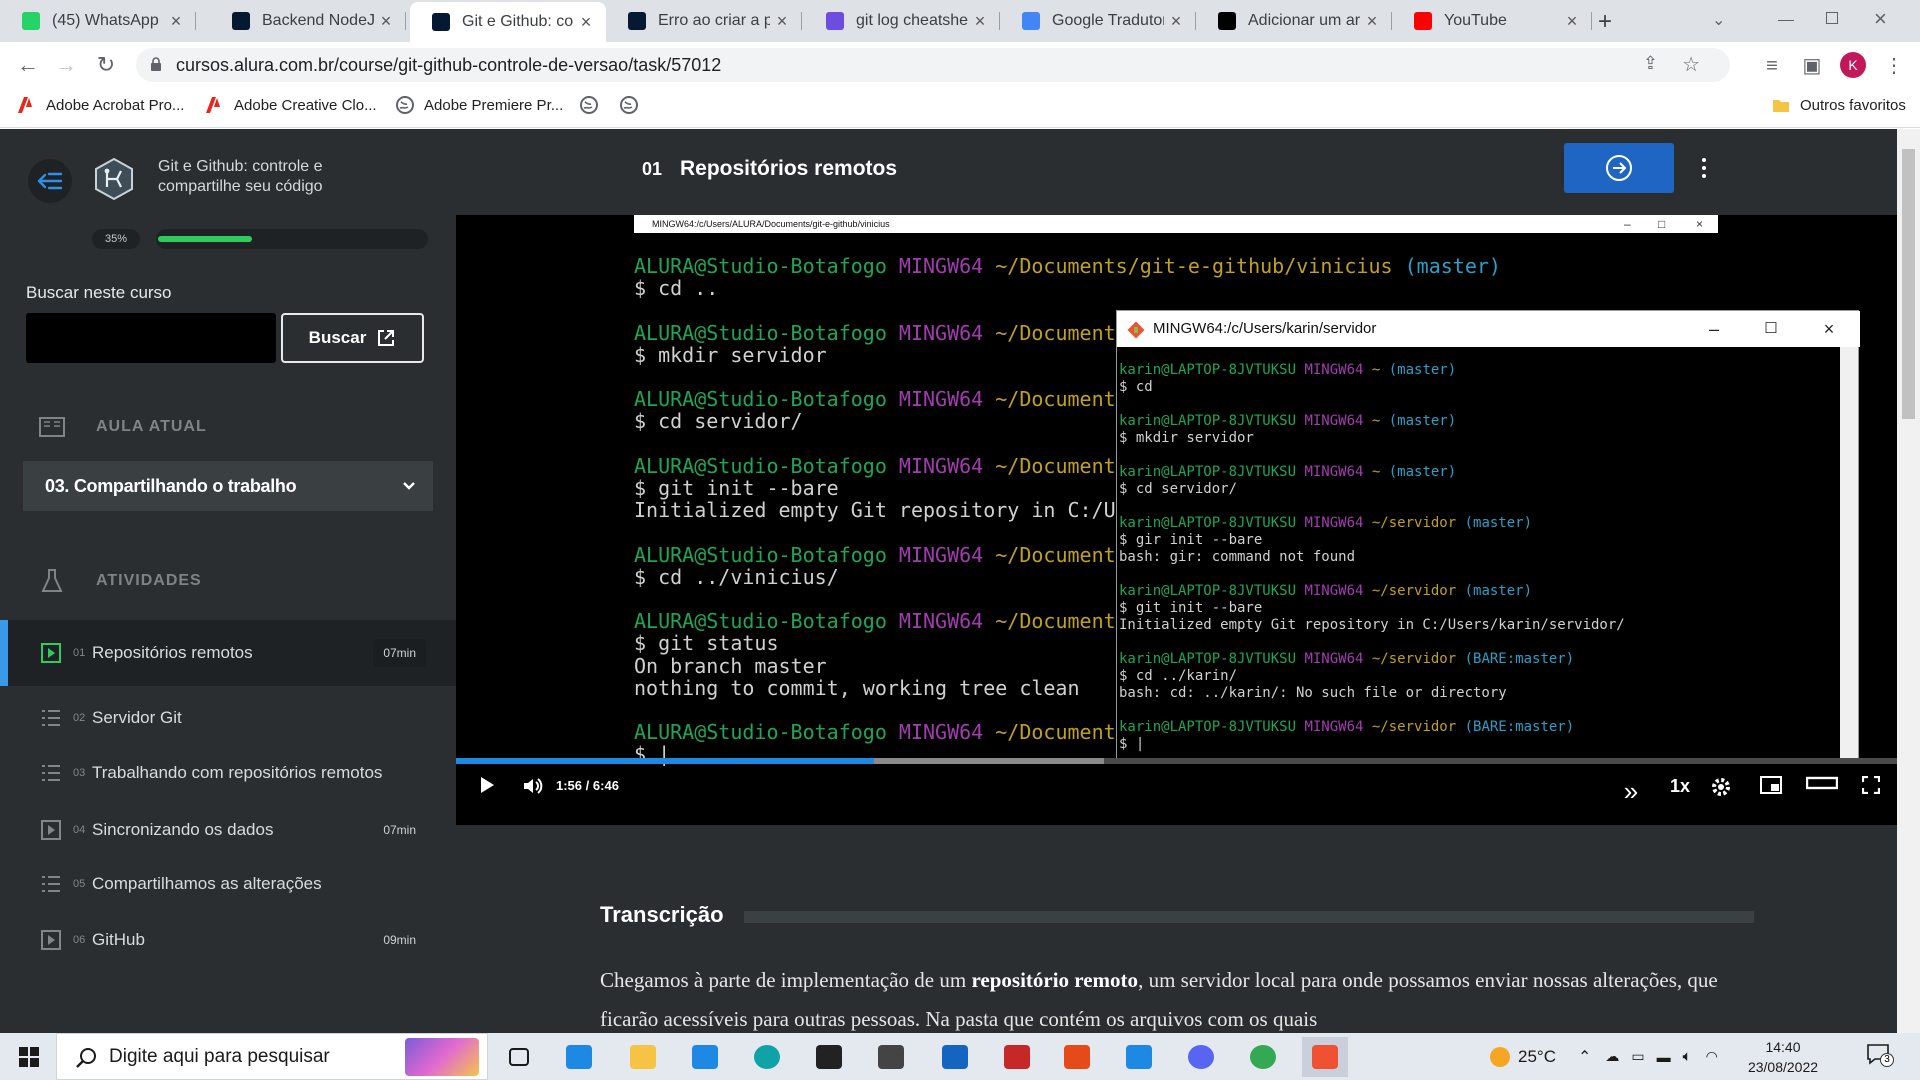 This screenshot has width=1920, height=1080. What do you see at coordinates (829, 1057) in the screenshot?
I see `taskbar-app-terminal` at bounding box center [829, 1057].